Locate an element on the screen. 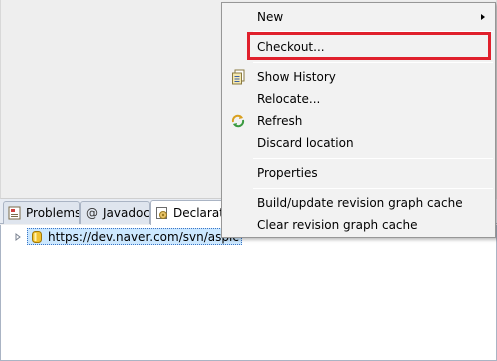  menu-item-clear-revision-graph-cache-label: Clear revision graph cache is located at coordinates (337, 225).